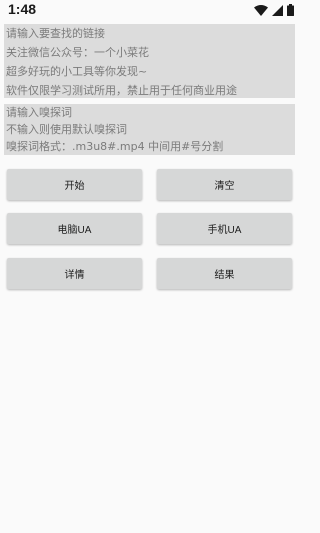  I want to click on status-bar: 1:48, so click(150, 10).